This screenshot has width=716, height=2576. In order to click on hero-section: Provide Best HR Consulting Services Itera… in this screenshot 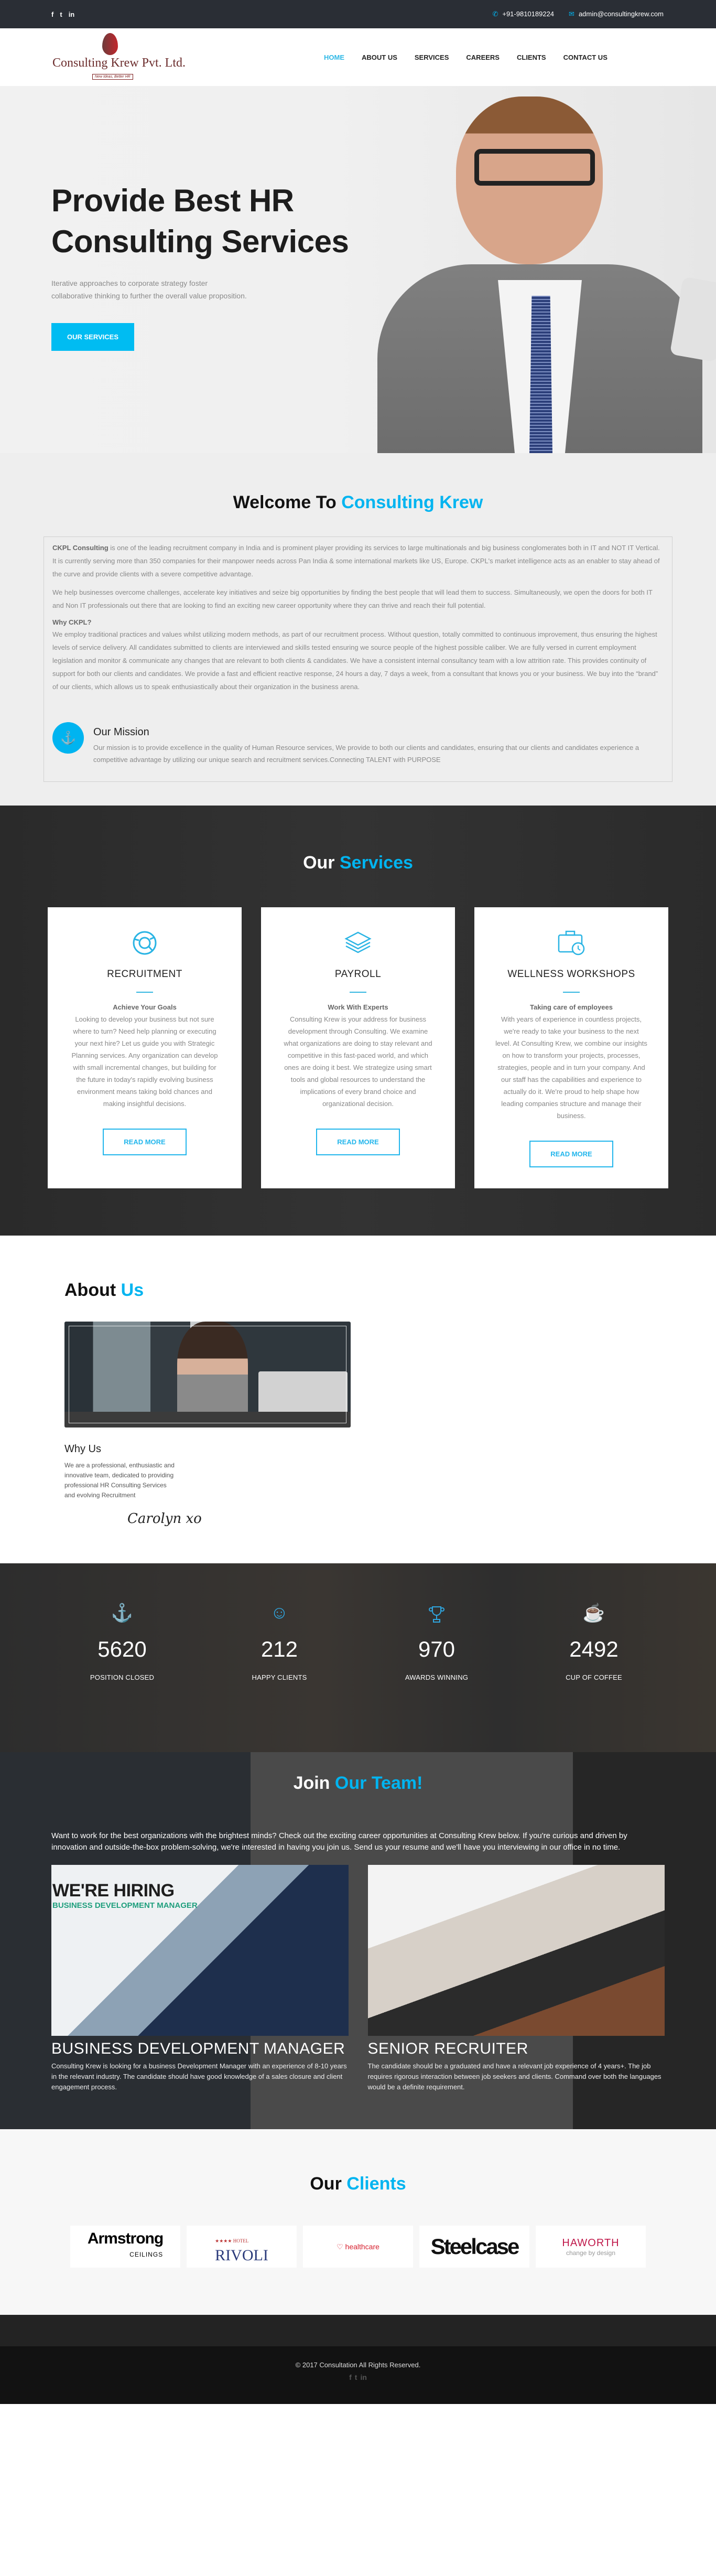, I will do `click(358, 269)`.